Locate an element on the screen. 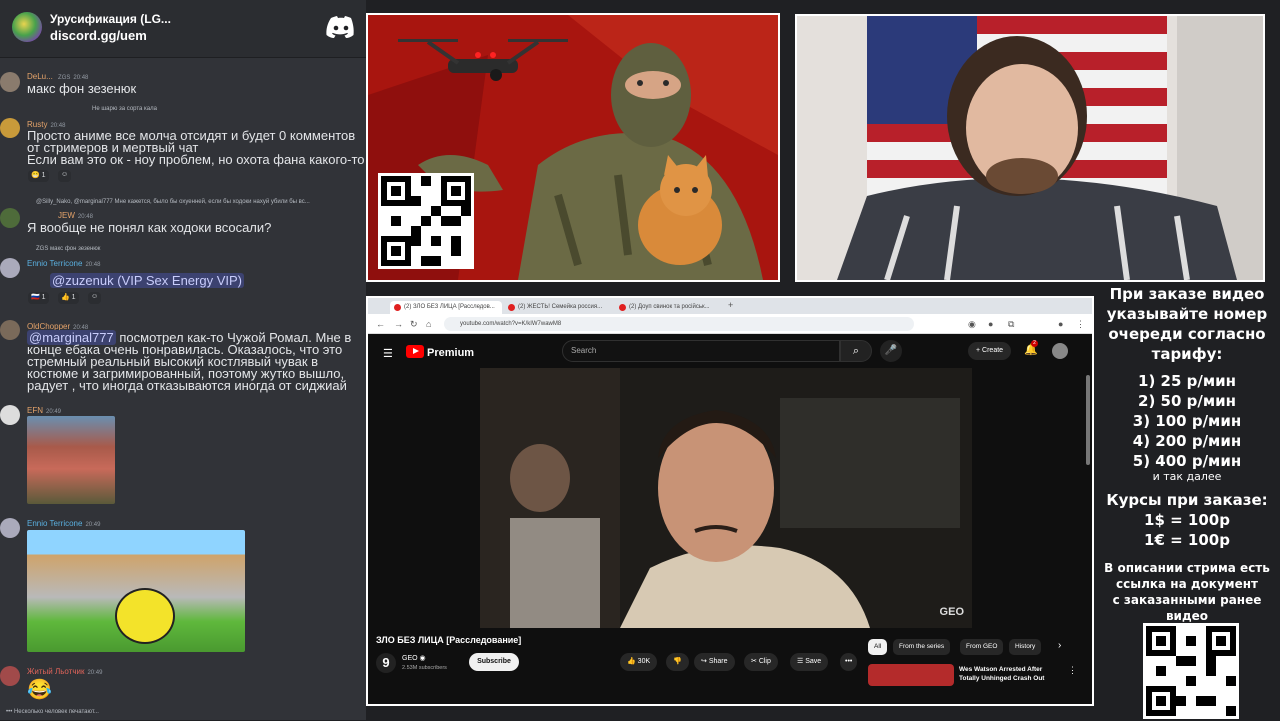 The image size is (1280, 721). create-button: + Create is located at coordinates (990, 351).